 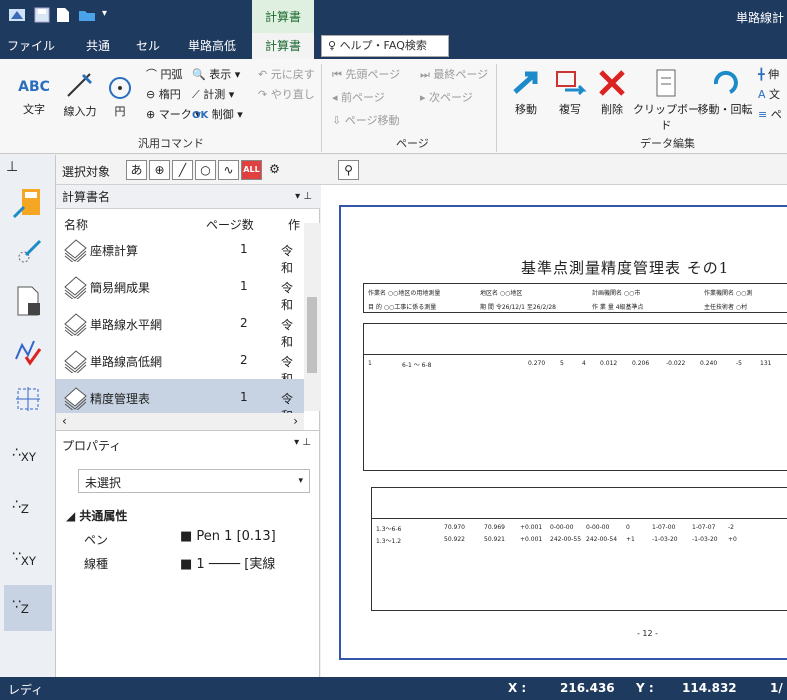 I want to click on grid-points-icon, so click(x=28, y=399).